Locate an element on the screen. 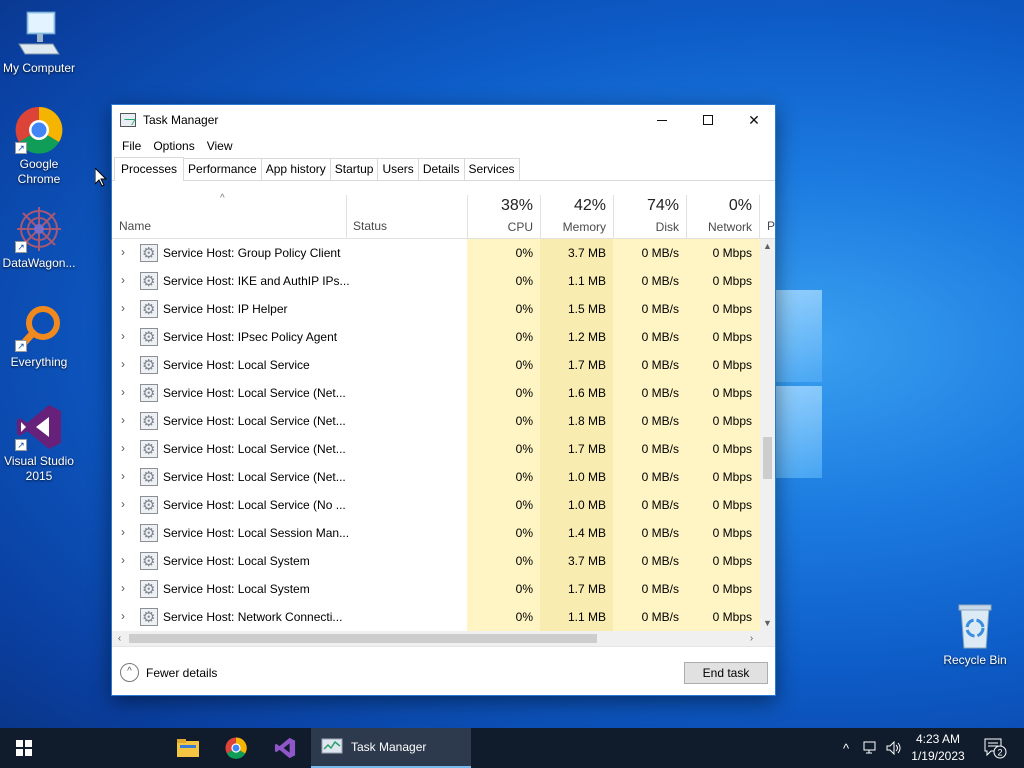 The image size is (1024, 768). taskbar-task-manager: Task Manager is located at coordinates (391, 748).